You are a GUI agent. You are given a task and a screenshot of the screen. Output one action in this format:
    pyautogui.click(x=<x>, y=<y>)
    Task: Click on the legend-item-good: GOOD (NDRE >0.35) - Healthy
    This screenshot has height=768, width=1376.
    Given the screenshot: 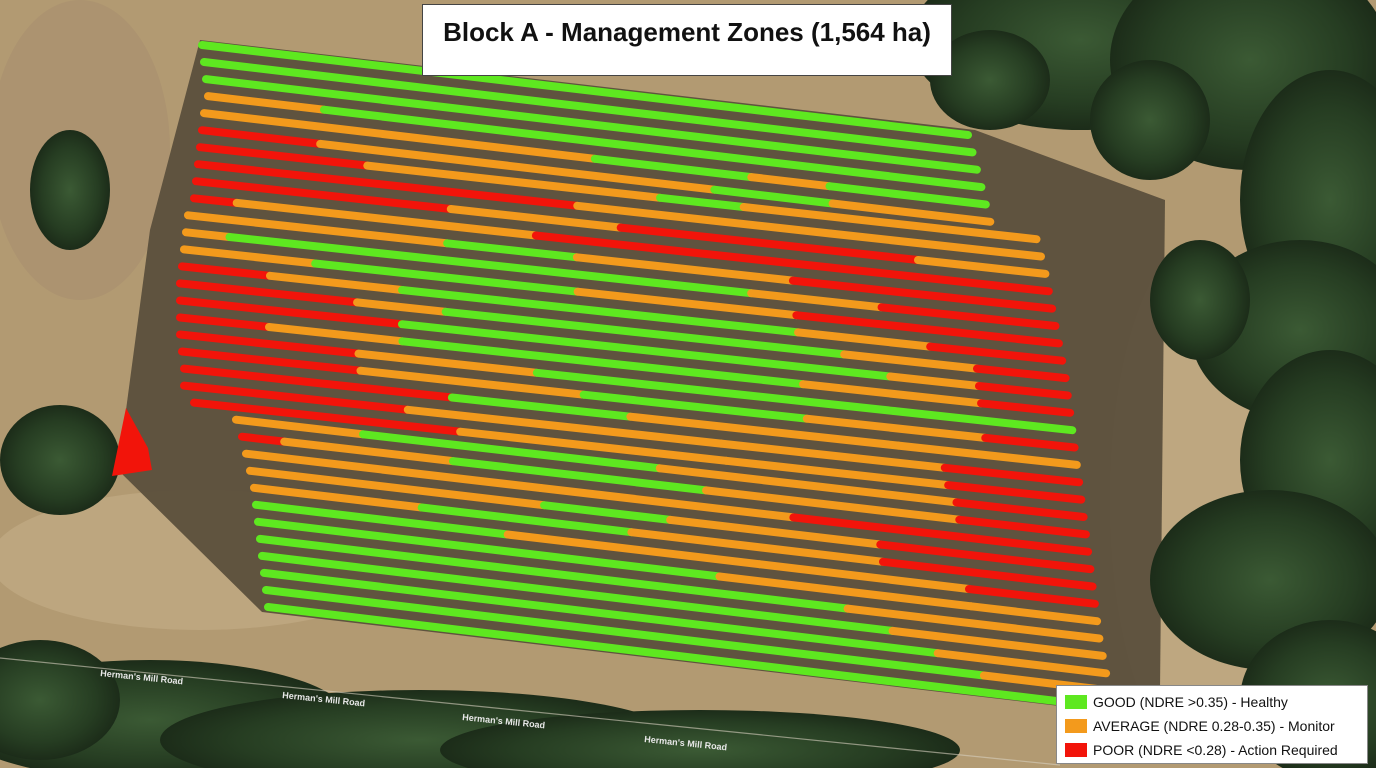 What is the action you would take?
    pyautogui.click(x=1216, y=702)
    